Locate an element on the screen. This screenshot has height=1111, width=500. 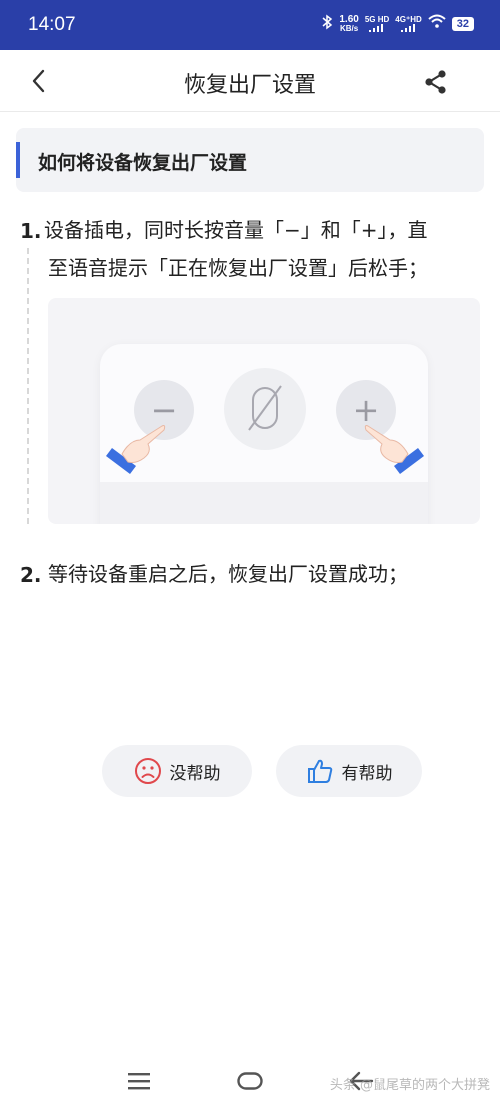
thumbs-up-icon is located at coordinates (319, 771).